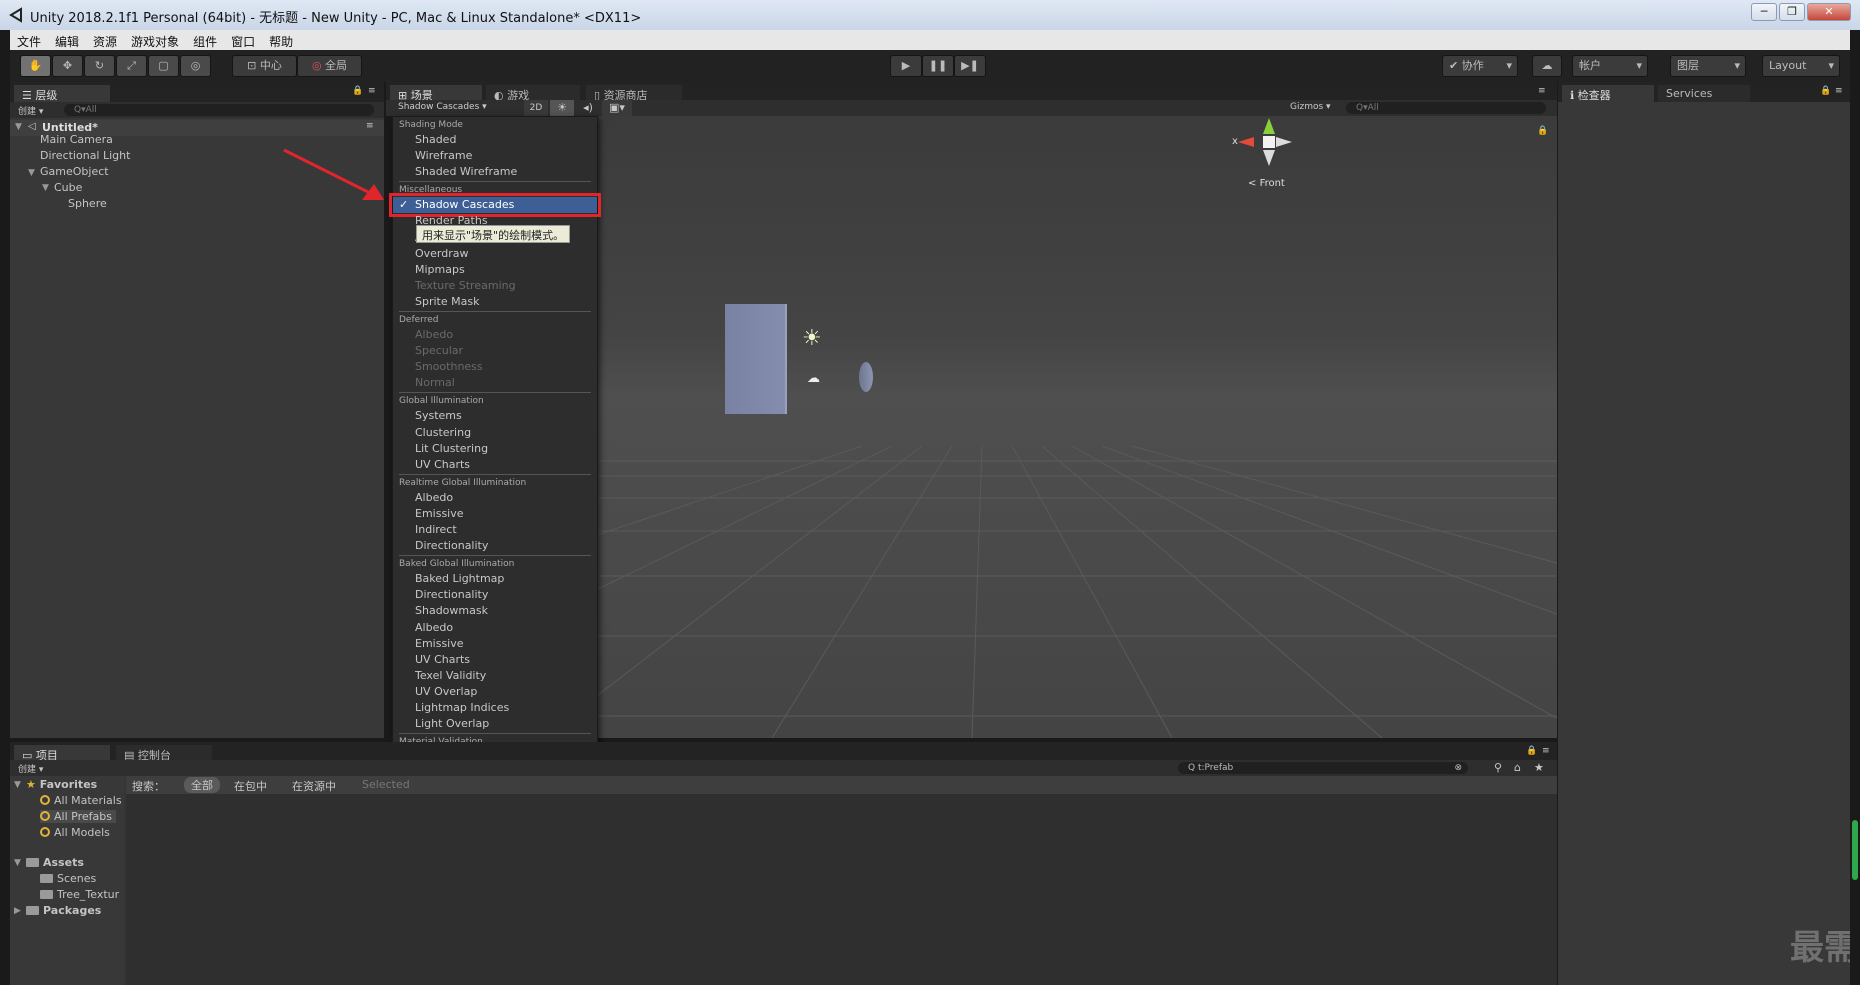 Image resolution: width=1860 pixels, height=985 pixels. Describe the element at coordinates (105, 40) in the screenshot. I see `menu-assets: 资源` at that location.